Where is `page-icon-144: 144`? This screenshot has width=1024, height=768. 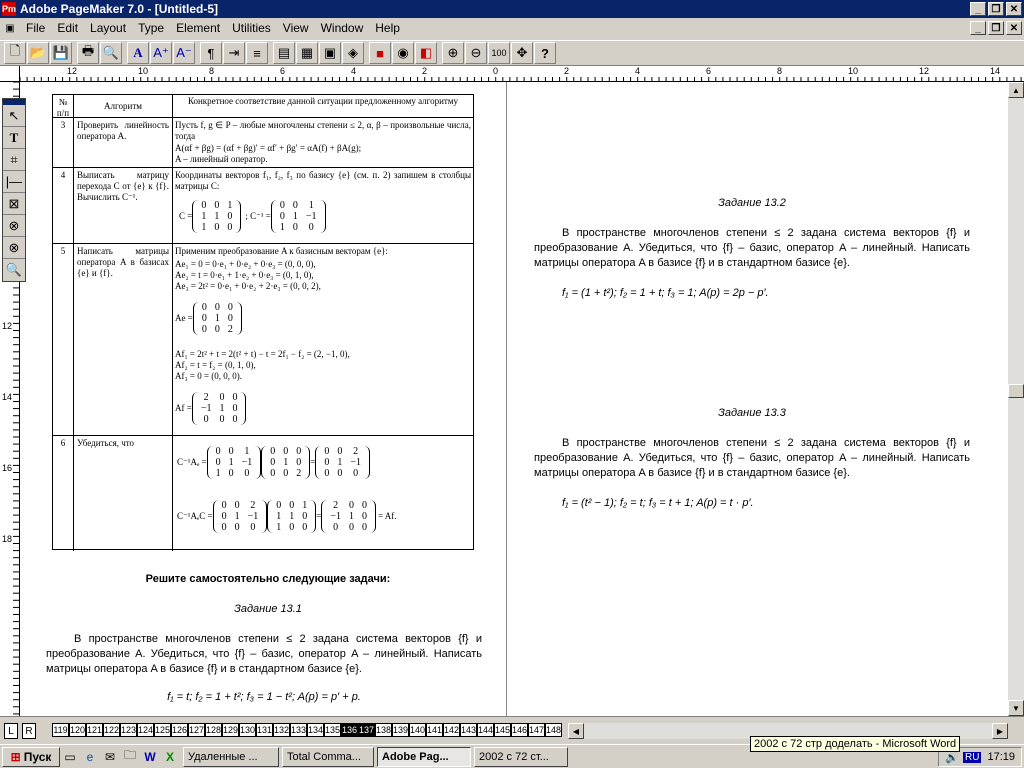 page-icon-144: 144 is located at coordinates (485, 730).